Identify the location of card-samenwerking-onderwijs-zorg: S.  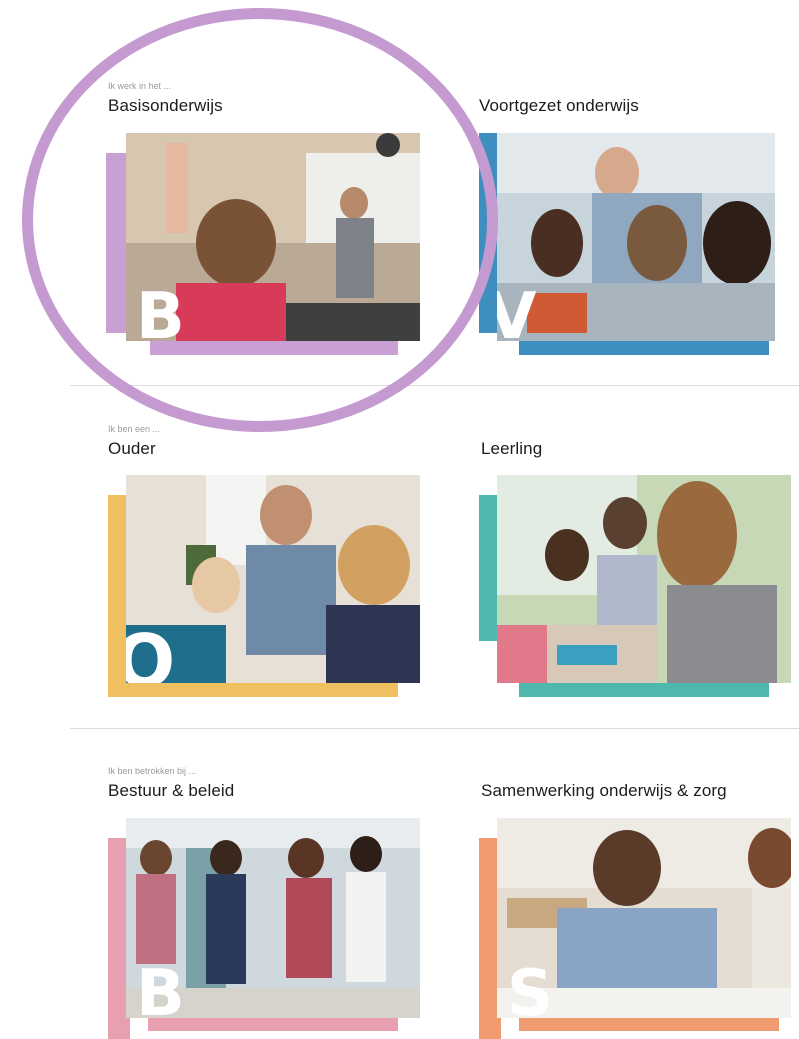
(635, 928).